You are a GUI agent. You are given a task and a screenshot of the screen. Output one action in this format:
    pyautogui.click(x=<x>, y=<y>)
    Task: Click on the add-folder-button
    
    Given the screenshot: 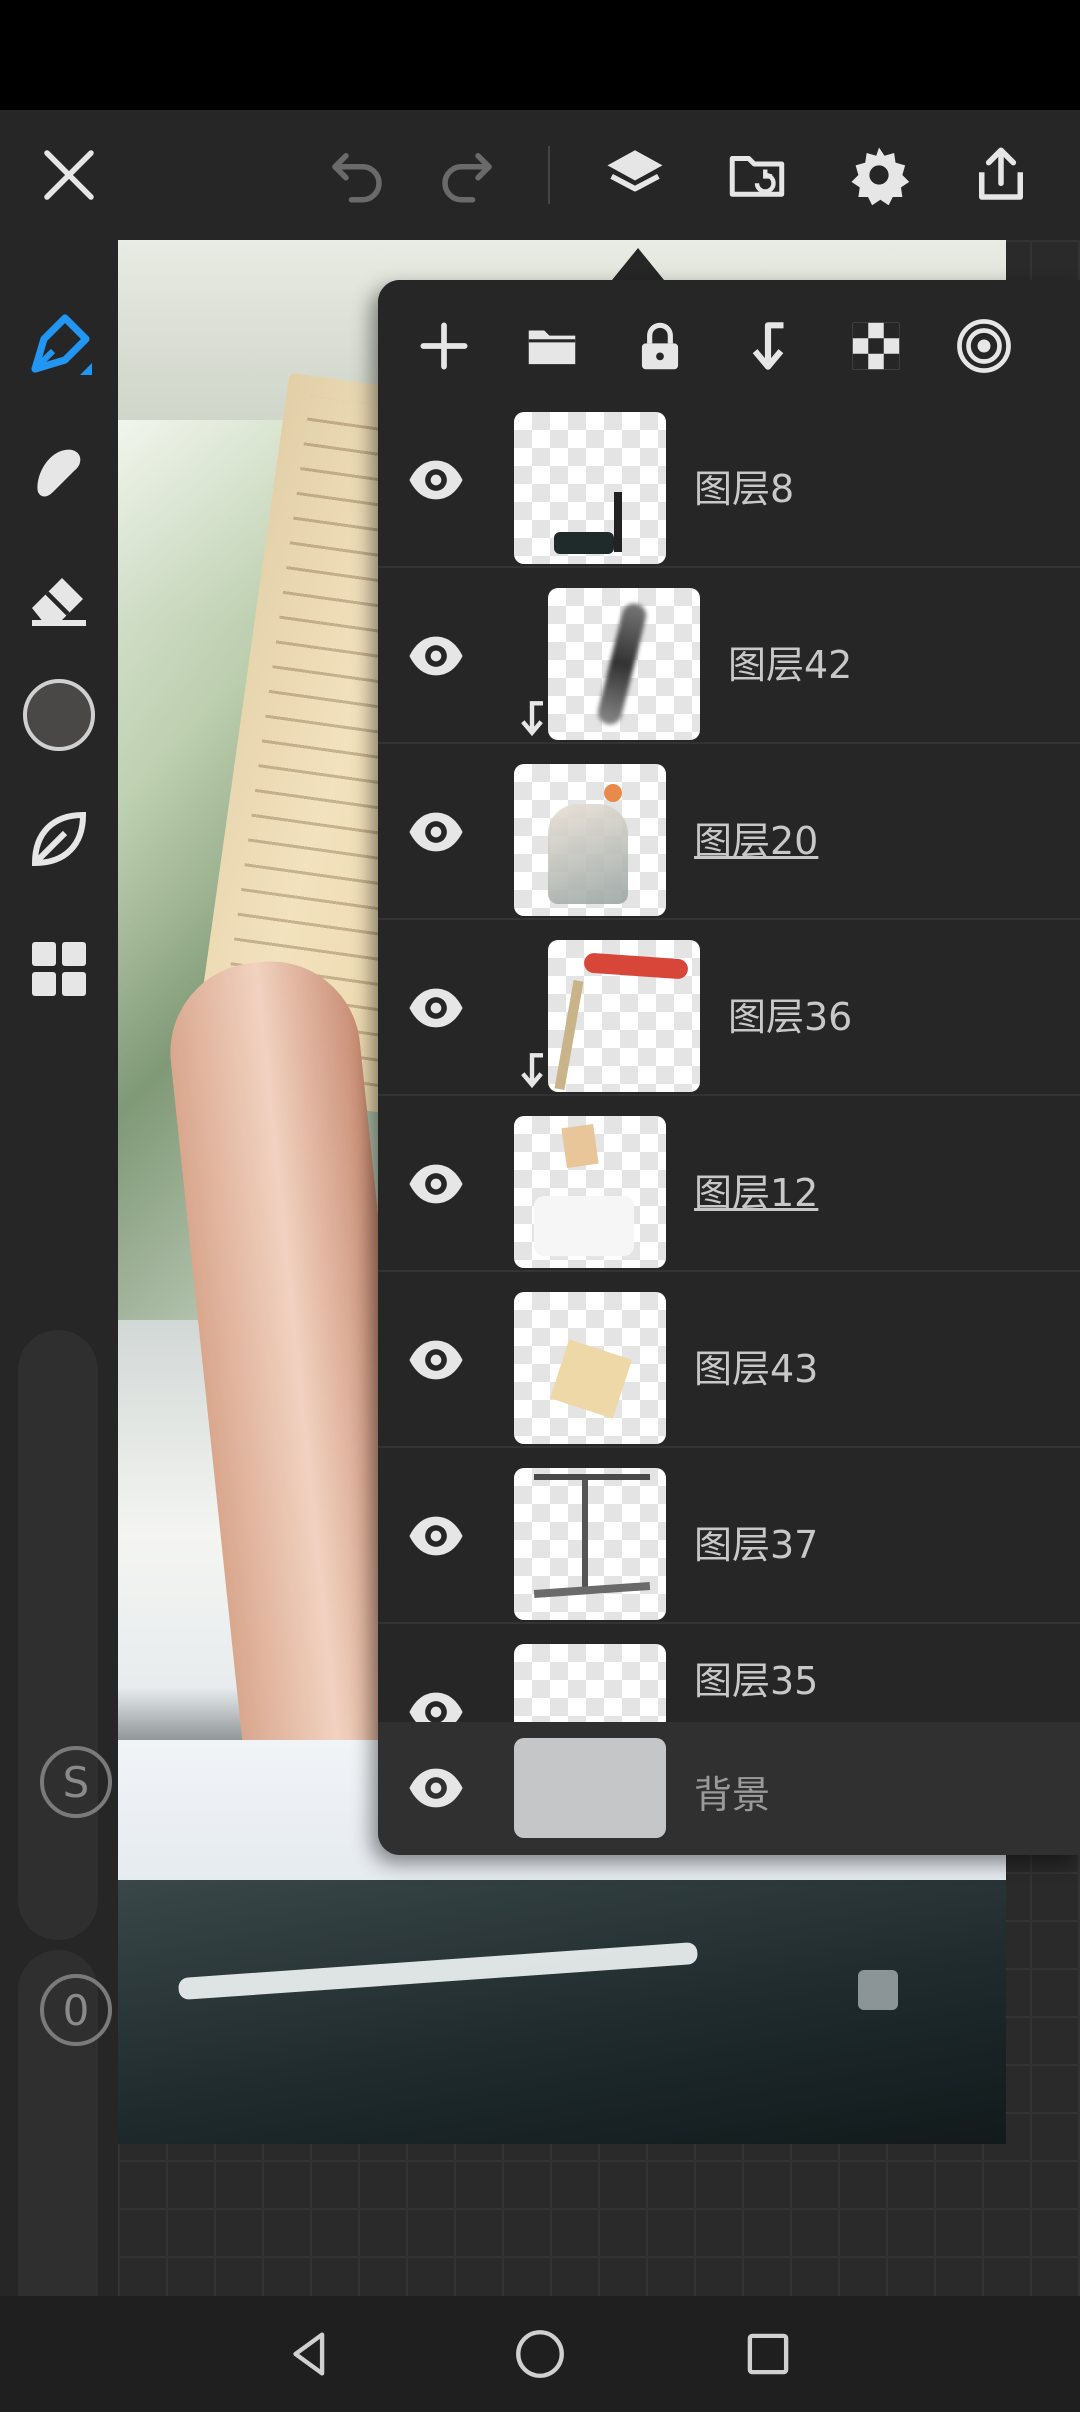 What is the action you would take?
    pyautogui.click(x=552, y=346)
    